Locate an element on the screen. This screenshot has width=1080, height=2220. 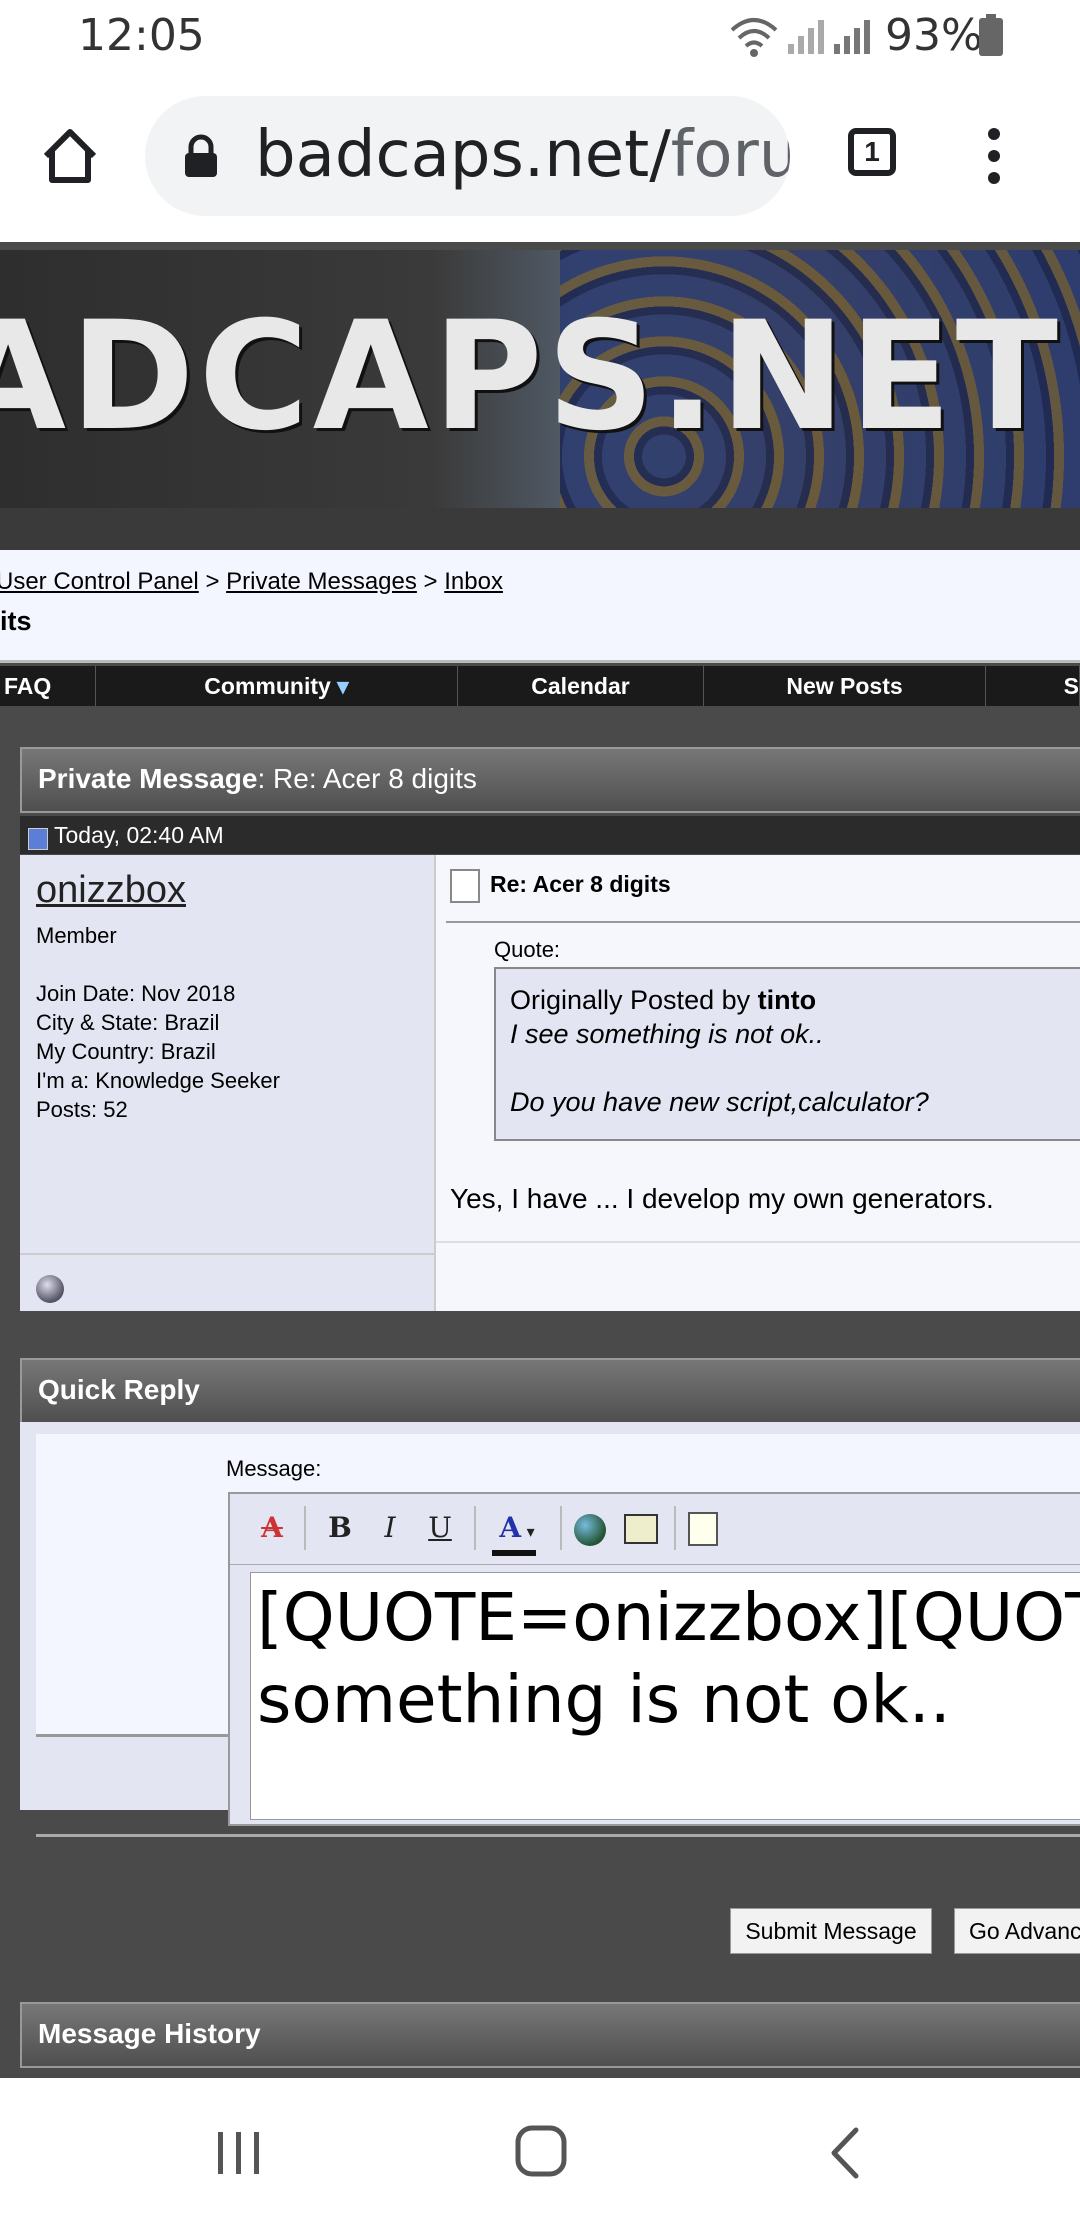
pm-header-subject: Re: Acer 8 digits is located at coordinates (375, 778).